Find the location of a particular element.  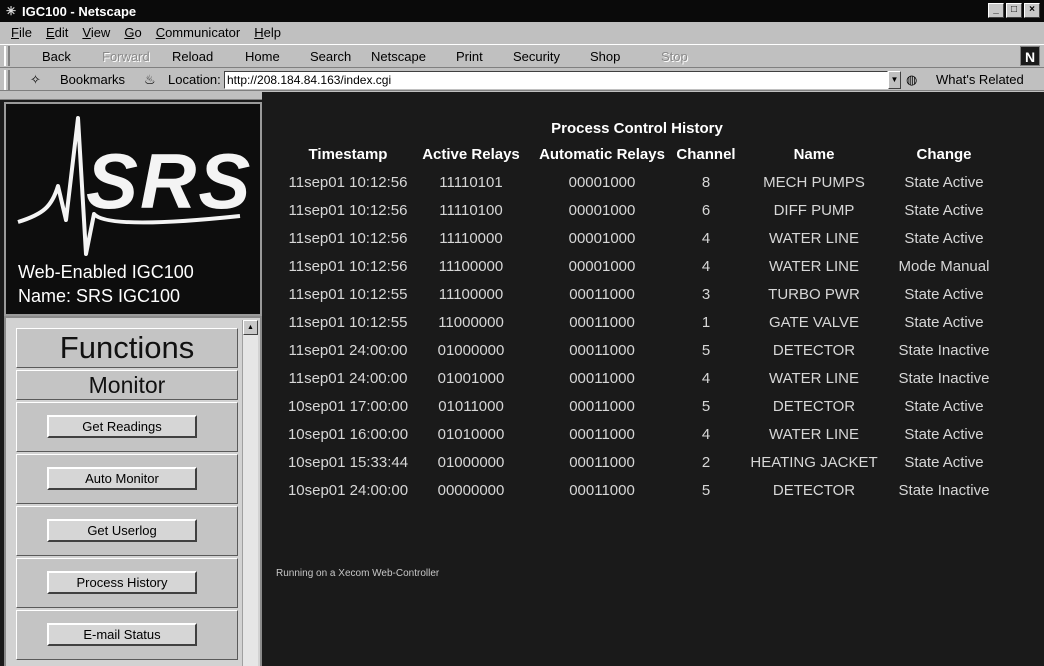

button-cell: Get Userlog is located at coordinates (127, 531).